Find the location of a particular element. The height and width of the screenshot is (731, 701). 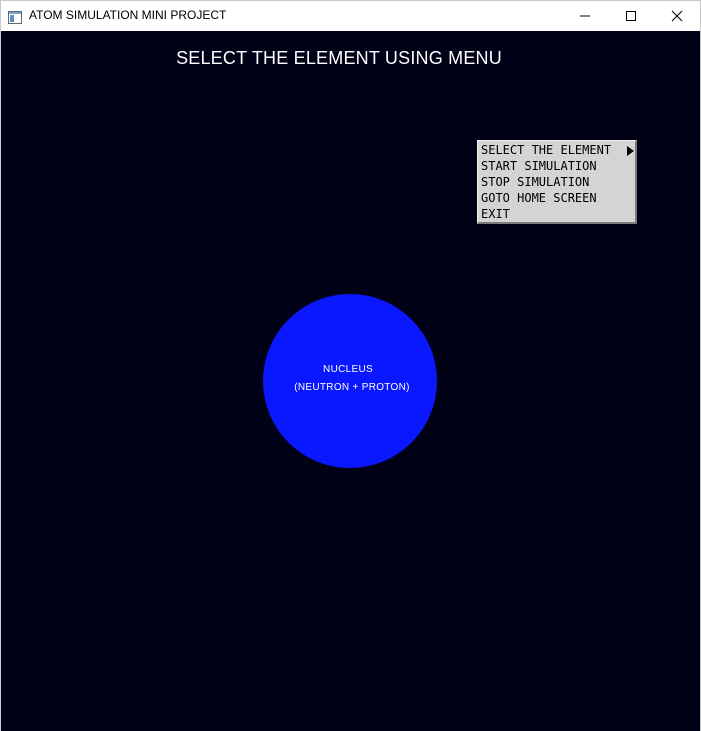

nucleus-circle is located at coordinates (350, 381).